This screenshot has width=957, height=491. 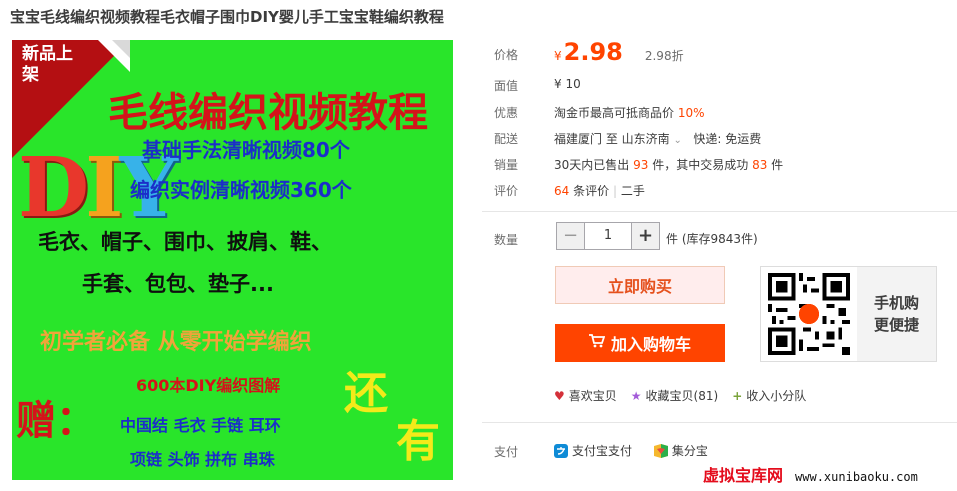 What do you see at coordinates (47, 64) in the screenshot?
I see `new-arrival-label: 新品上架` at bounding box center [47, 64].